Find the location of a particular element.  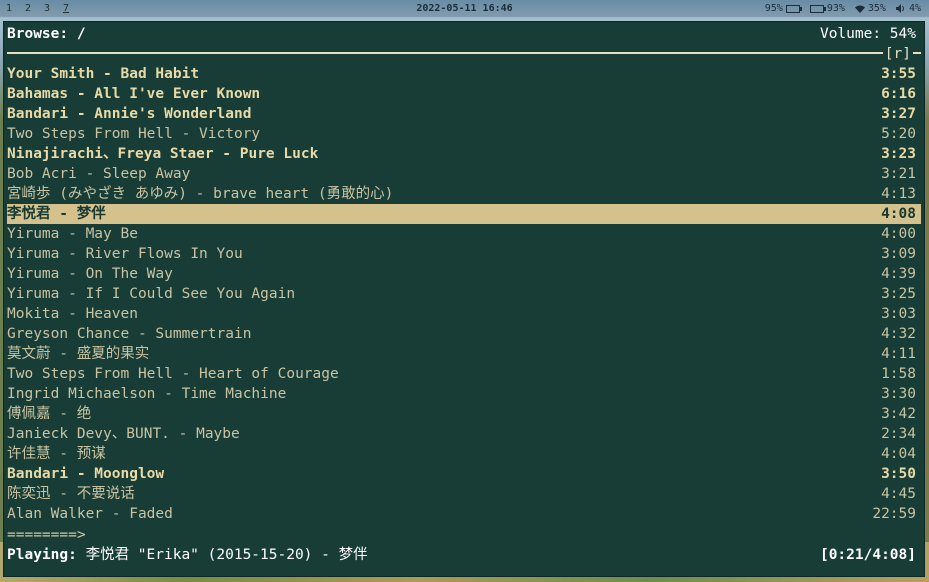

track-duration: 4:08 is located at coordinates (898, 214).